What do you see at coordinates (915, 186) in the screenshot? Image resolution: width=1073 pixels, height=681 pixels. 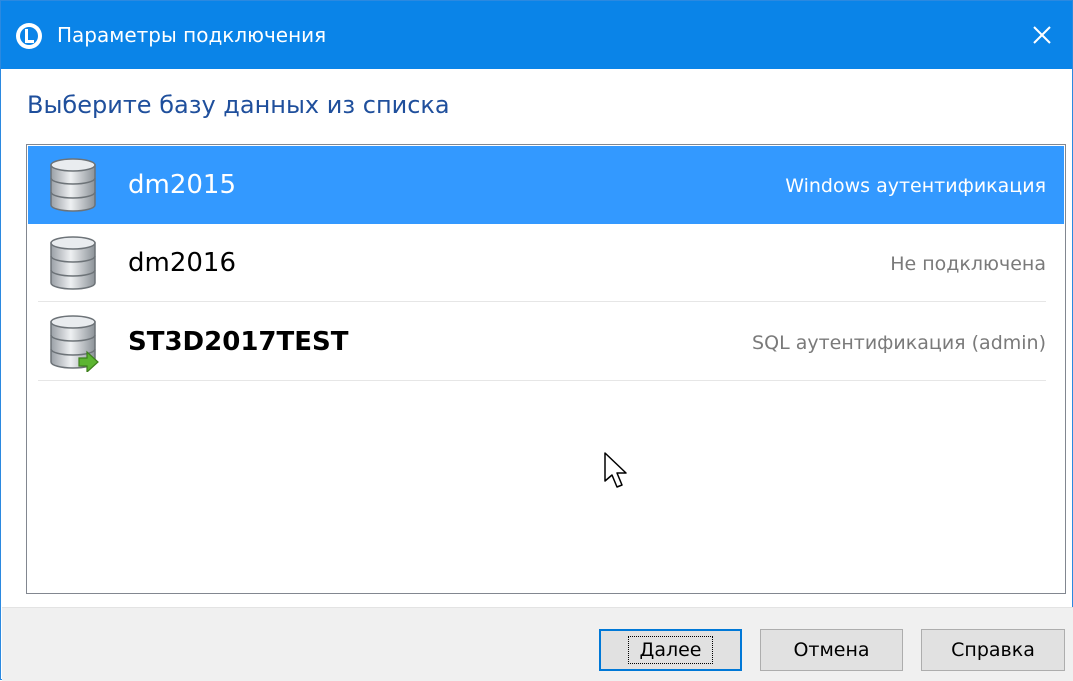 I see `auth-status: Windows аутентификация` at bounding box center [915, 186].